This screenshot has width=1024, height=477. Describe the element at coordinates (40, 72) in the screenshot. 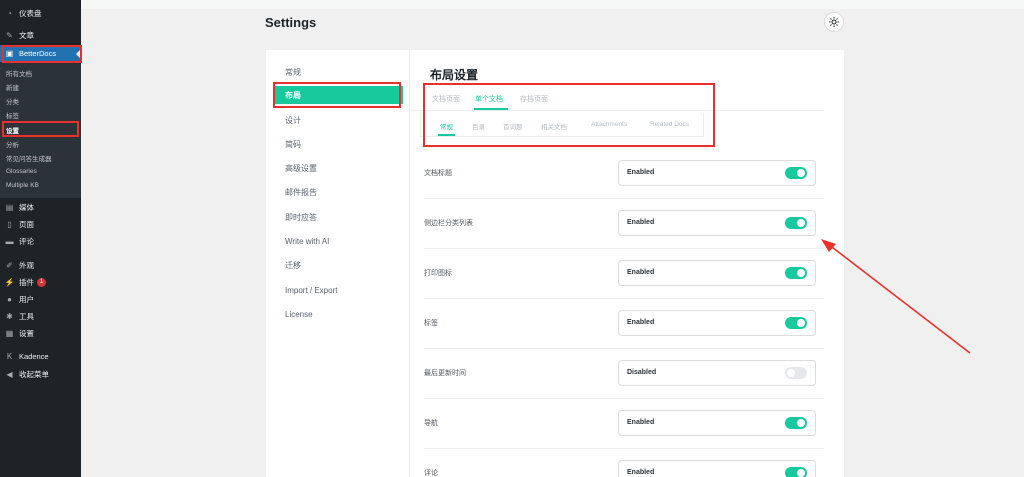

I see `submenu-all-docs: 所有文档` at that location.